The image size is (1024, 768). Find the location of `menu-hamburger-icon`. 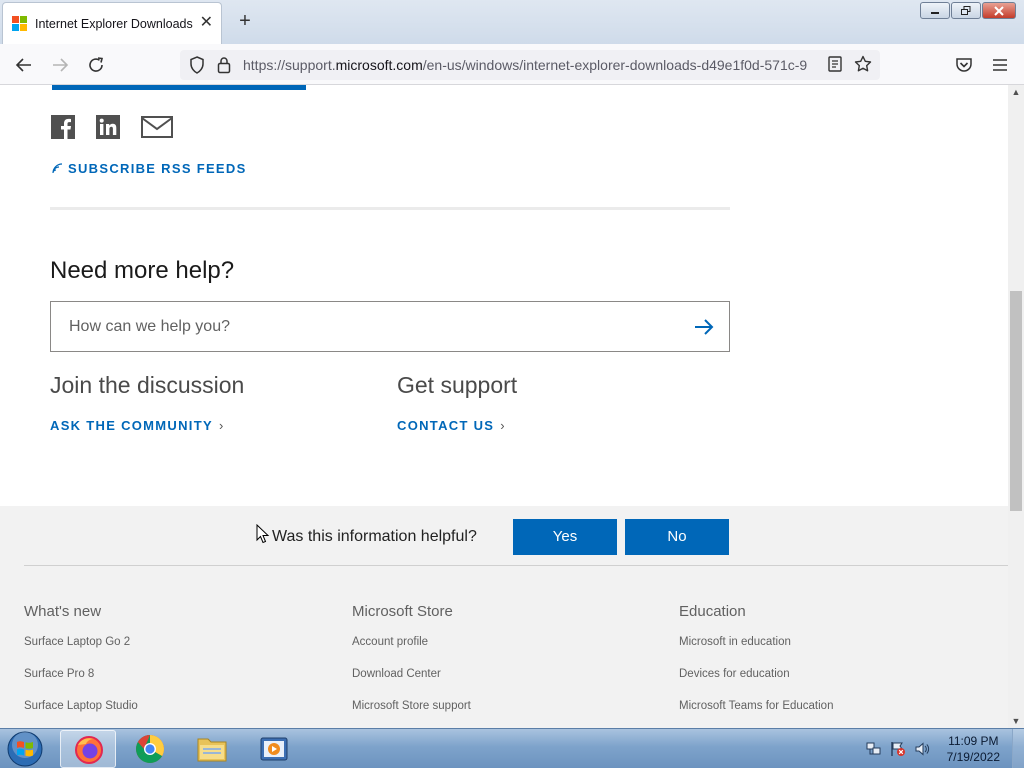

menu-hamburger-icon is located at coordinates (1000, 65).